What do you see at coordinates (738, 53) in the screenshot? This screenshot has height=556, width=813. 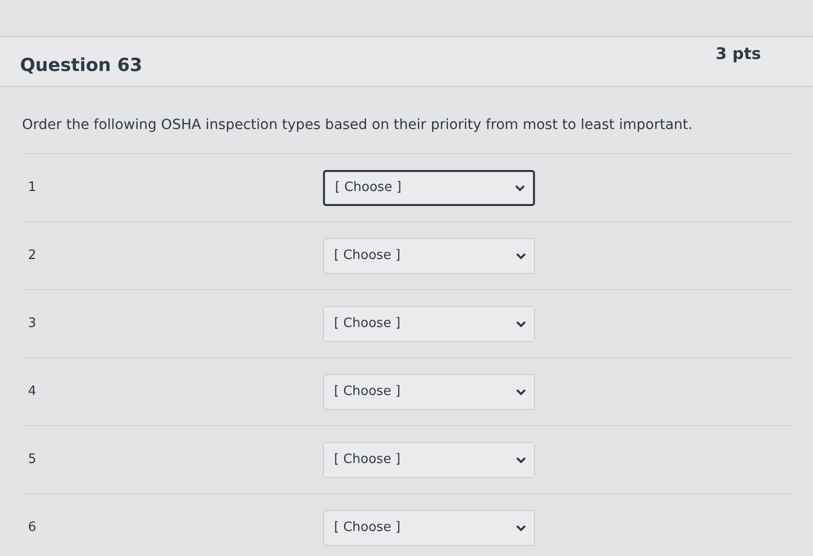 I see `points-label: 3 pts` at bounding box center [738, 53].